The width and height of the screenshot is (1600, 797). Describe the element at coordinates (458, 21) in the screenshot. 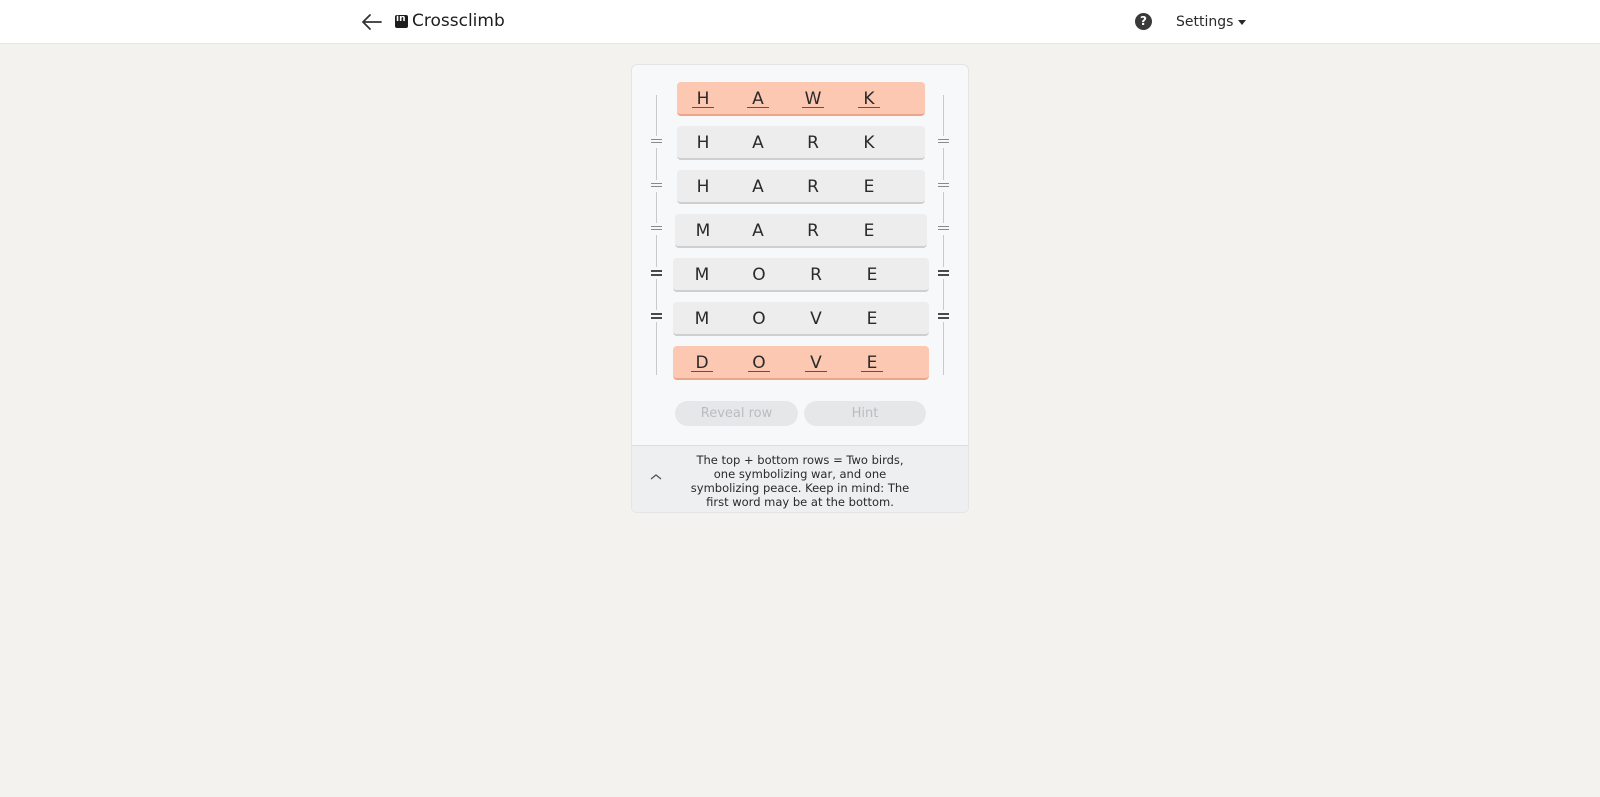

I see `page-title: Crosscli​mb` at that location.